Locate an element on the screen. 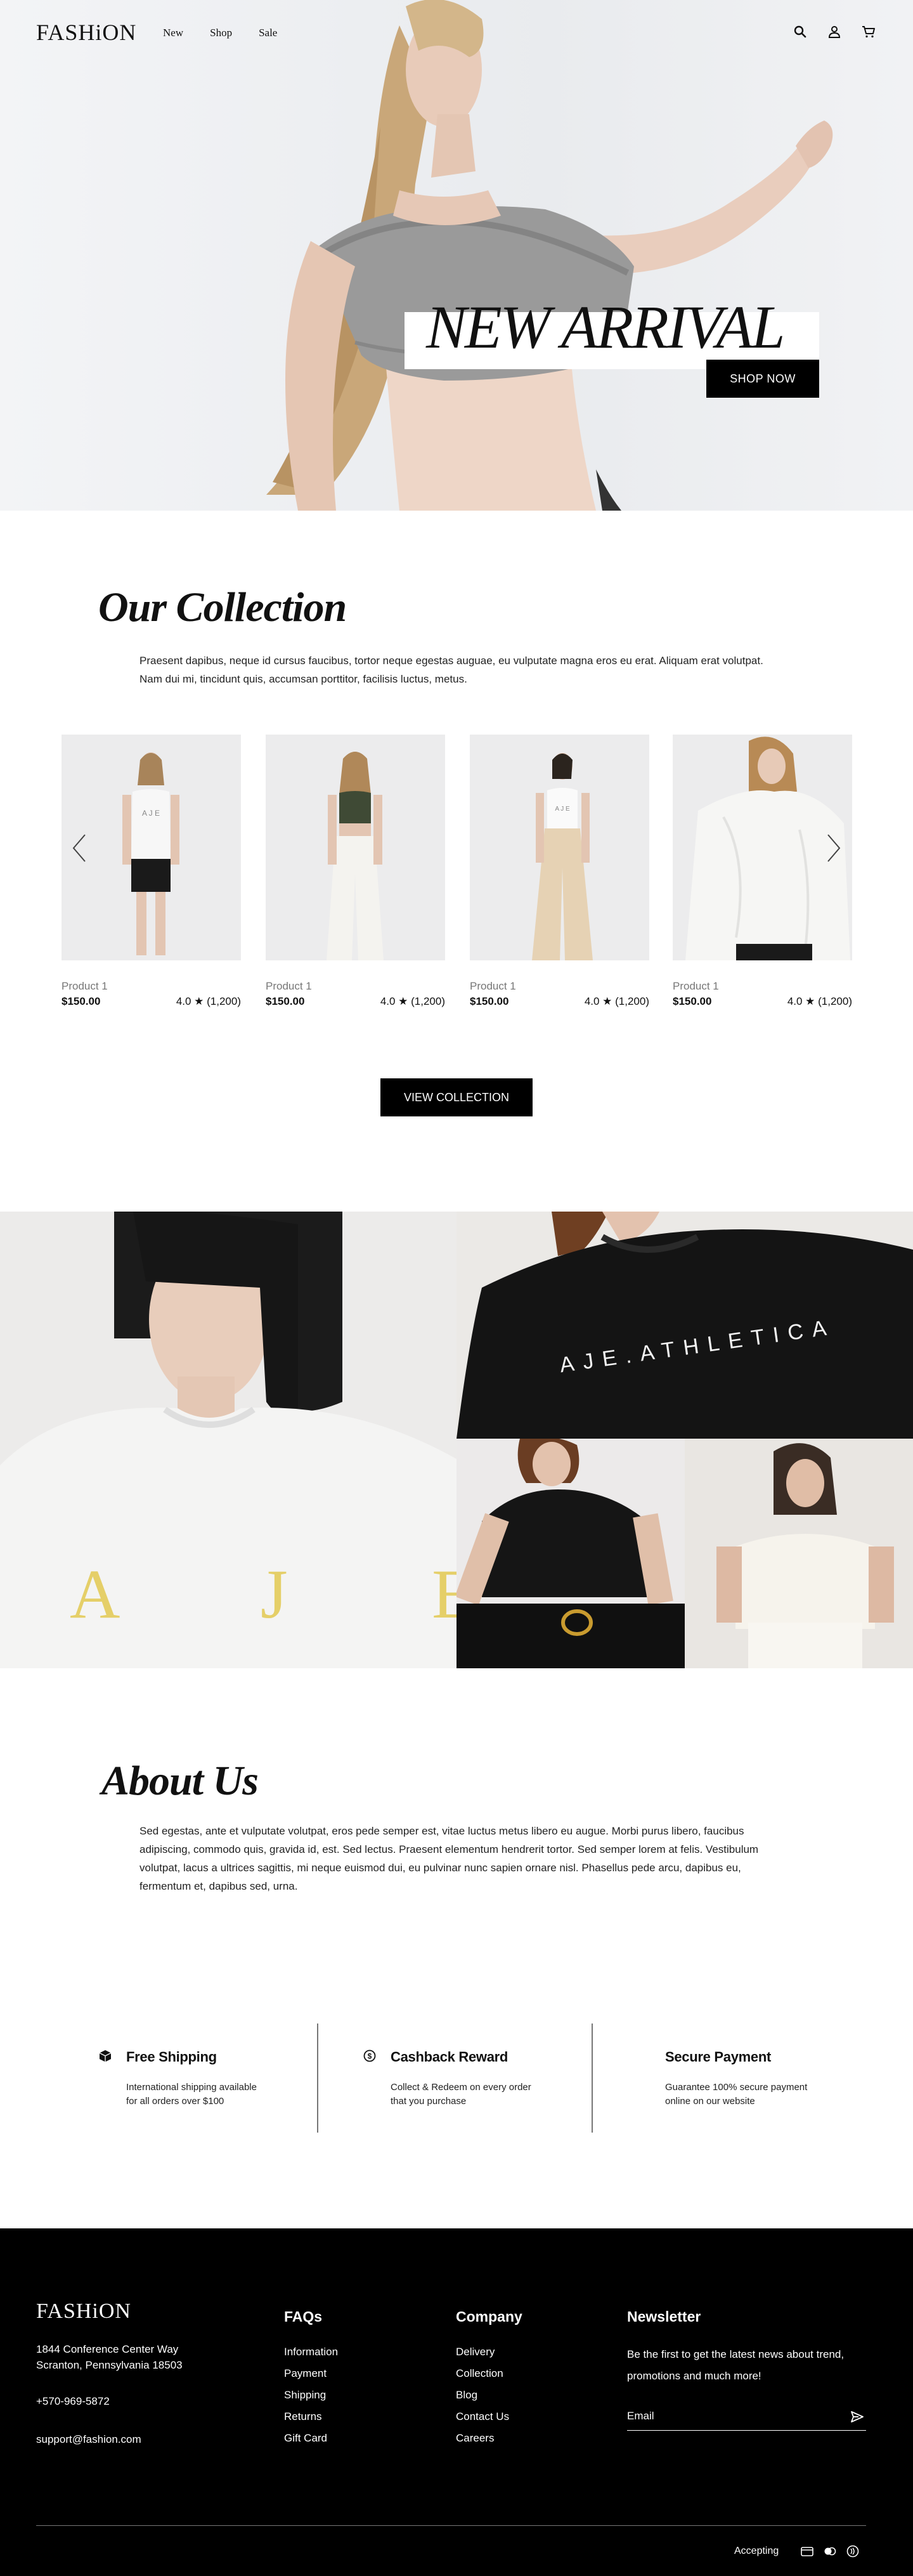 The height and width of the screenshot is (2576, 913). nav-icons is located at coordinates (834, 32).